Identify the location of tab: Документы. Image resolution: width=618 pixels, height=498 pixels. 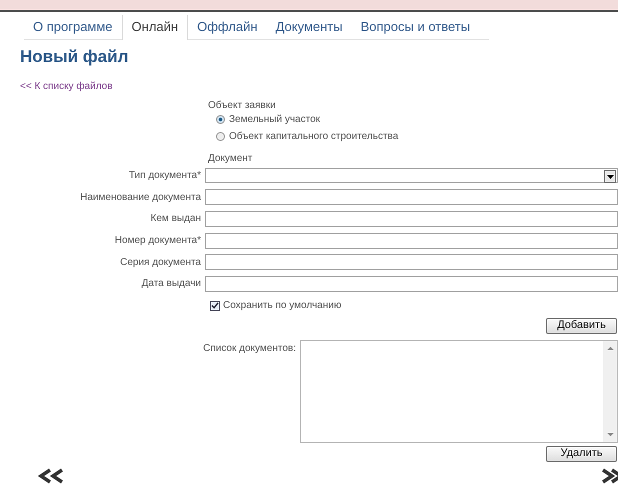
(309, 27).